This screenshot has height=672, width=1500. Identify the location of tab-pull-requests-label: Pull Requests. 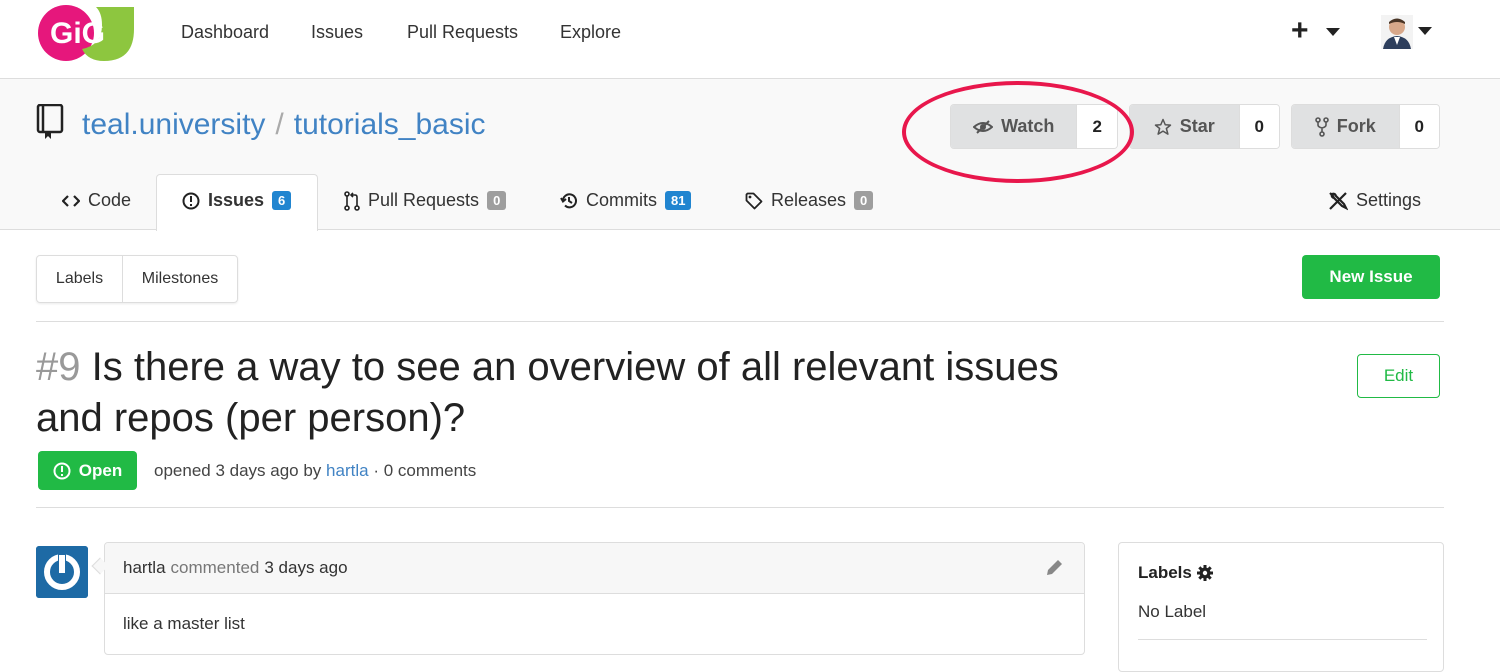
(424, 200).